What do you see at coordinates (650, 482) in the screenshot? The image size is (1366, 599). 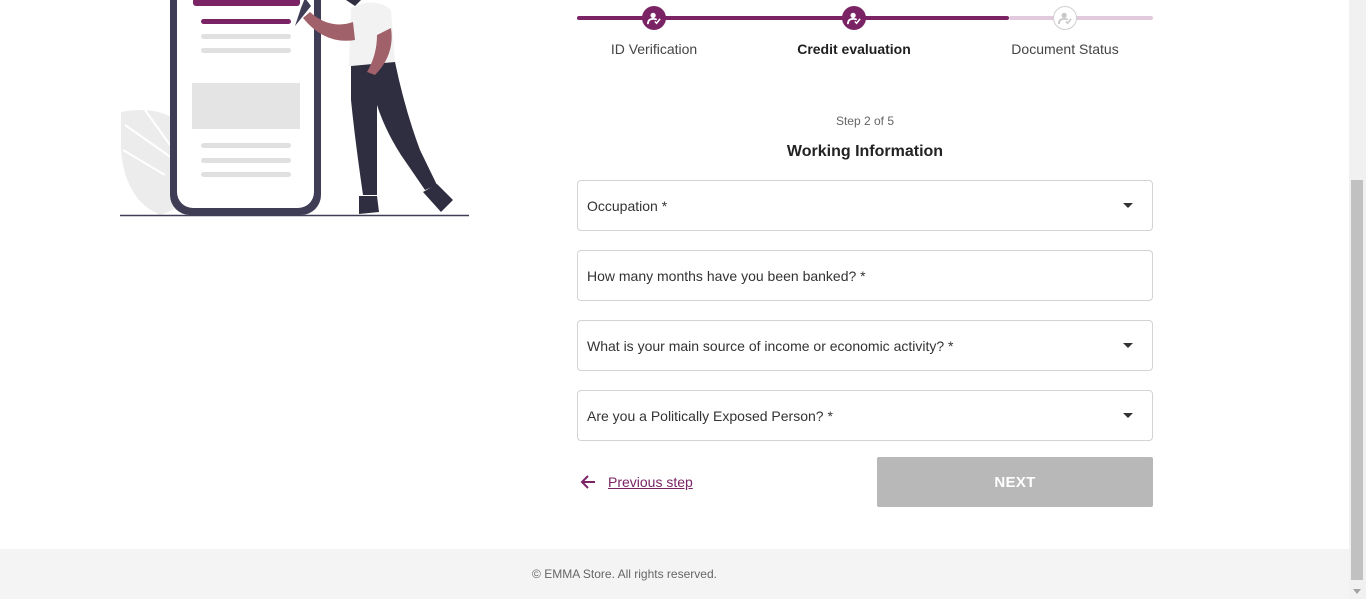 I see `previous-step-label: Previous step` at bounding box center [650, 482].